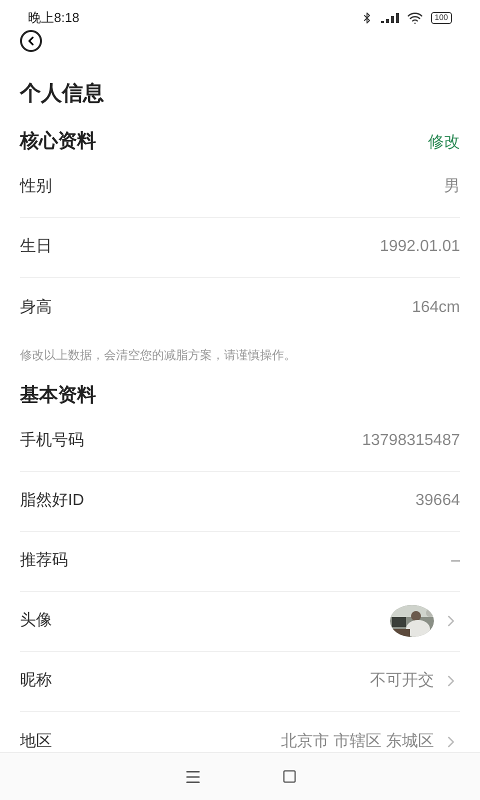  Describe the element at coordinates (436, 308) in the screenshot. I see `row-value: 164cm` at that location.